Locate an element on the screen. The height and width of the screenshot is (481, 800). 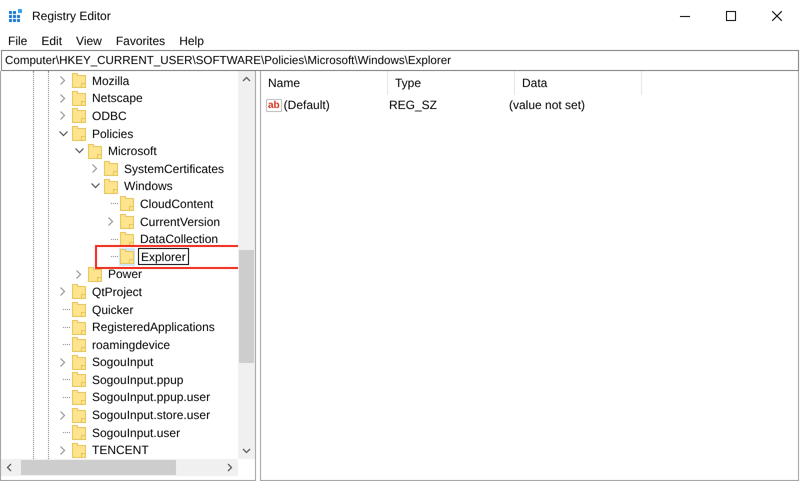
tree-item: DataCollection is located at coordinates (179, 239).